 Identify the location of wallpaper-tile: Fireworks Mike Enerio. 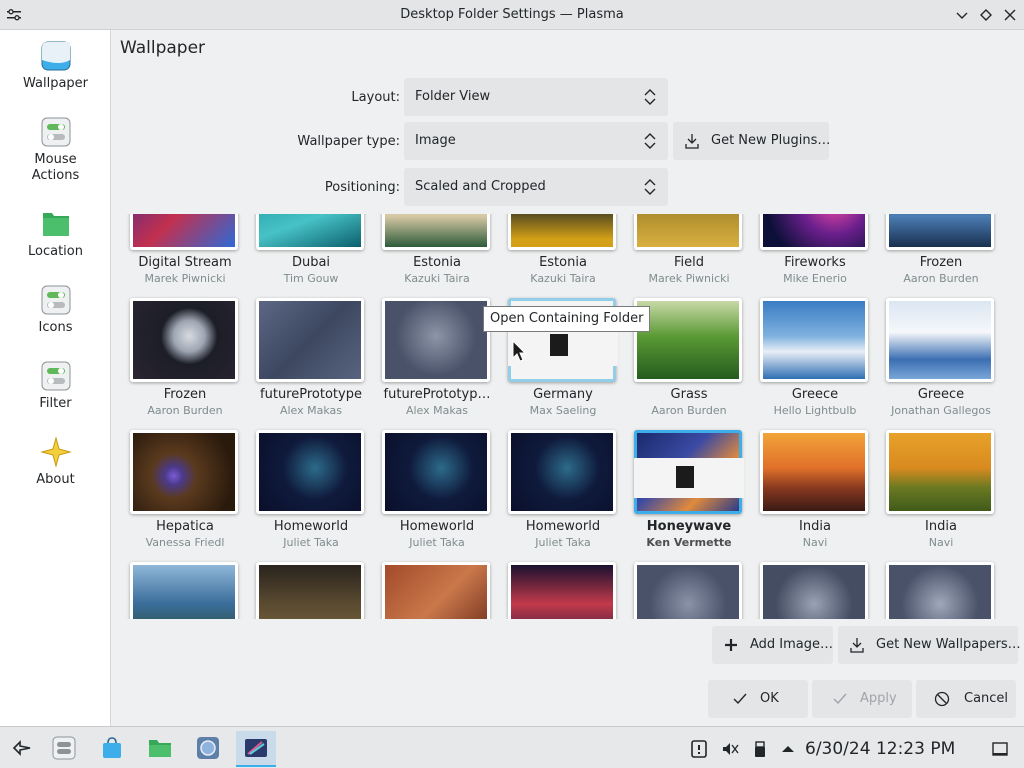
(815, 255).